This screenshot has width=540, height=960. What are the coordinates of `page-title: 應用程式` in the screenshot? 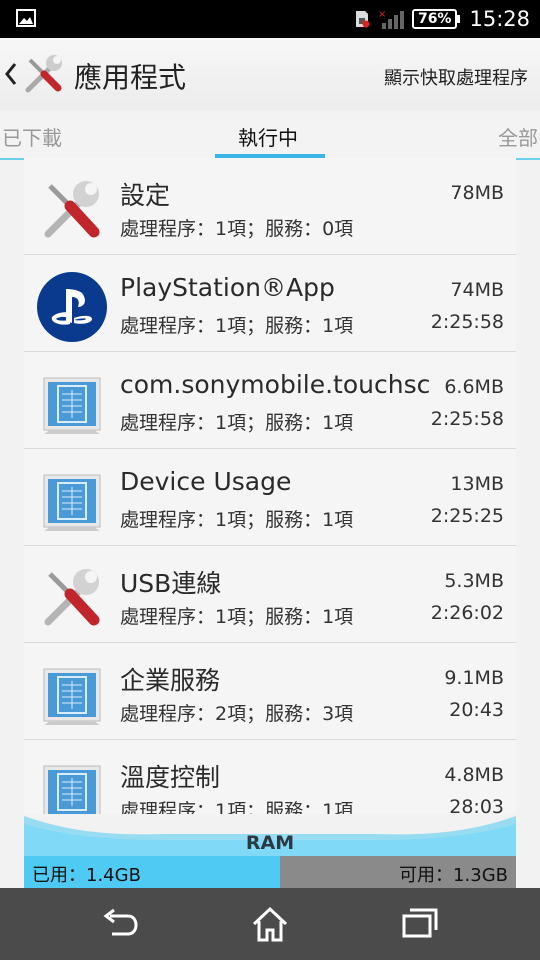 It's located at (130, 77).